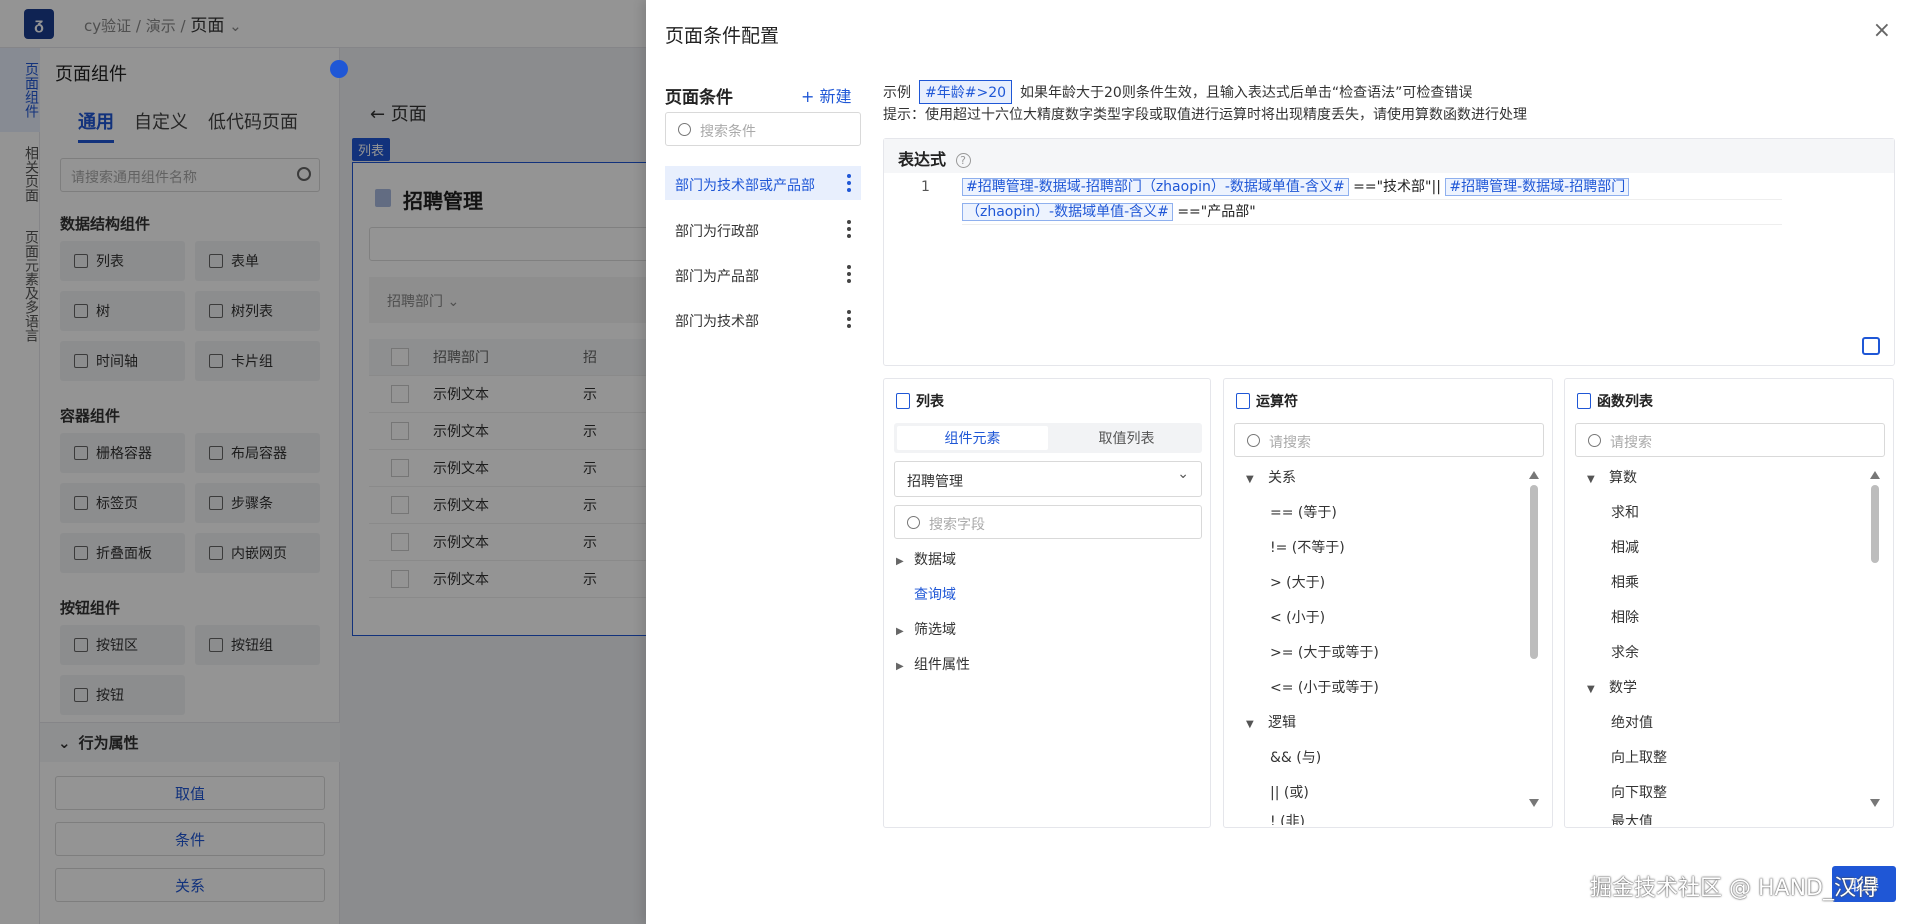 The height and width of the screenshot is (924, 1919). I want to click on function-item: 最大值, so click(1632, 818).